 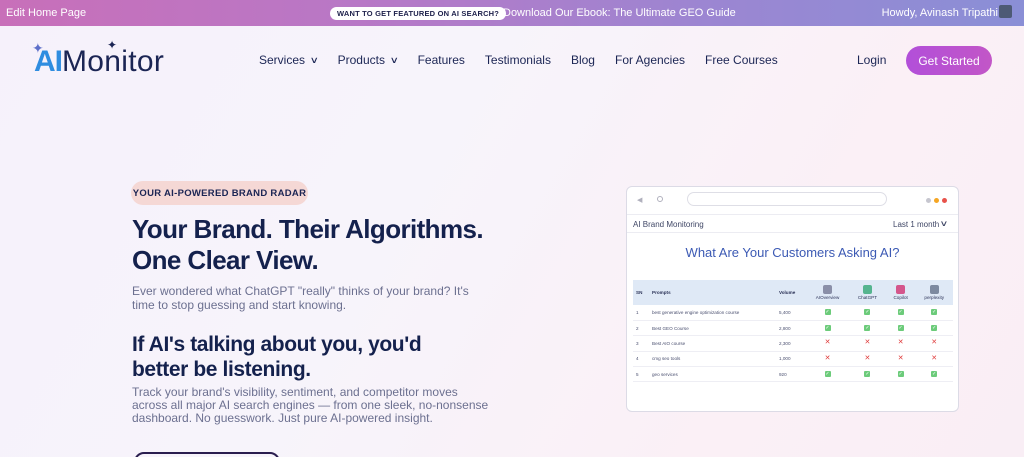 I want to click on nav-item-label: Blog, so click(x=582, y=60).